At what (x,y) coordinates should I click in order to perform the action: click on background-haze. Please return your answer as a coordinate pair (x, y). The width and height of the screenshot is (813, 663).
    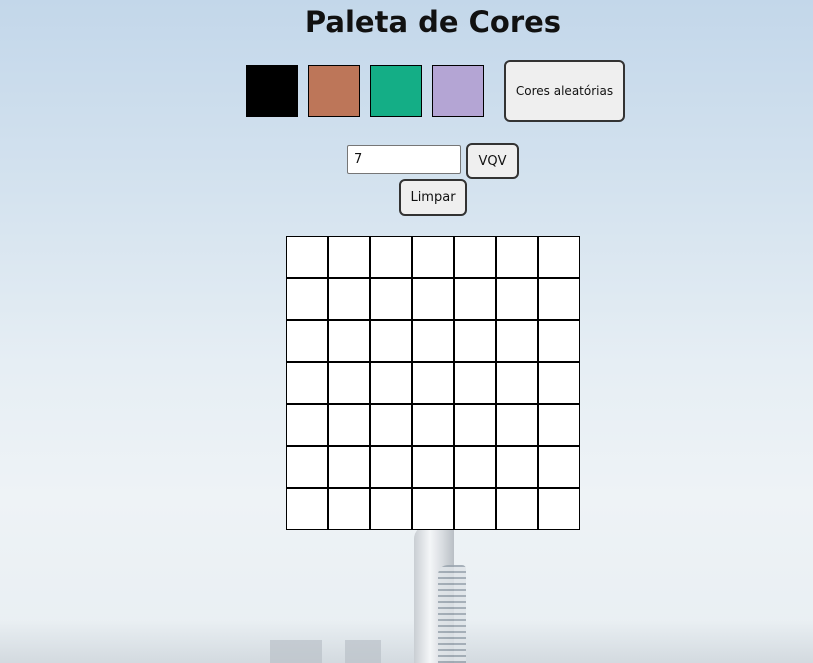
    Looking at the image, I should click on (406, 641).